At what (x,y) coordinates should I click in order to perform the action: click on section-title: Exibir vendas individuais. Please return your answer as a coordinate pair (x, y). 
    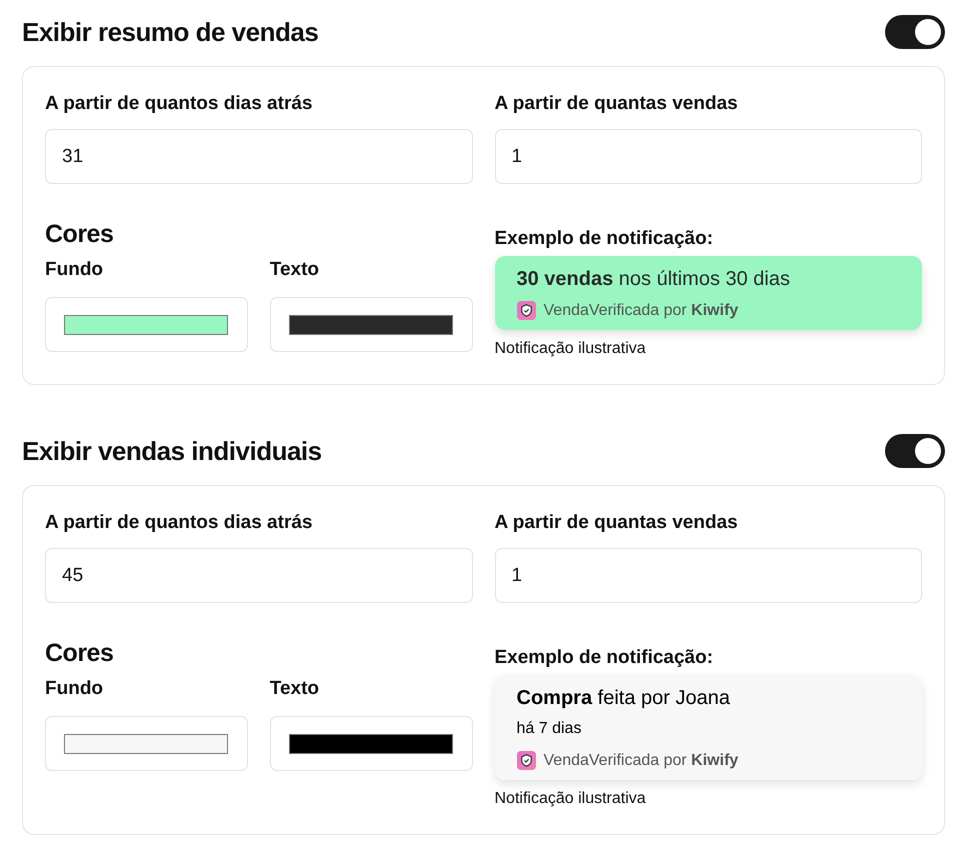
    Looking at the image, I should click on (172, 451).